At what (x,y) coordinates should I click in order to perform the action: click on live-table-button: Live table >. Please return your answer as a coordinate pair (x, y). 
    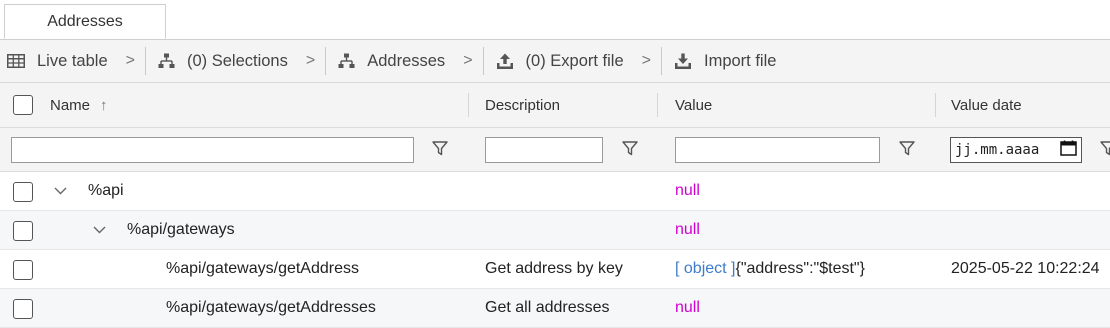
    Looking at the image, I should click on (72, 61).